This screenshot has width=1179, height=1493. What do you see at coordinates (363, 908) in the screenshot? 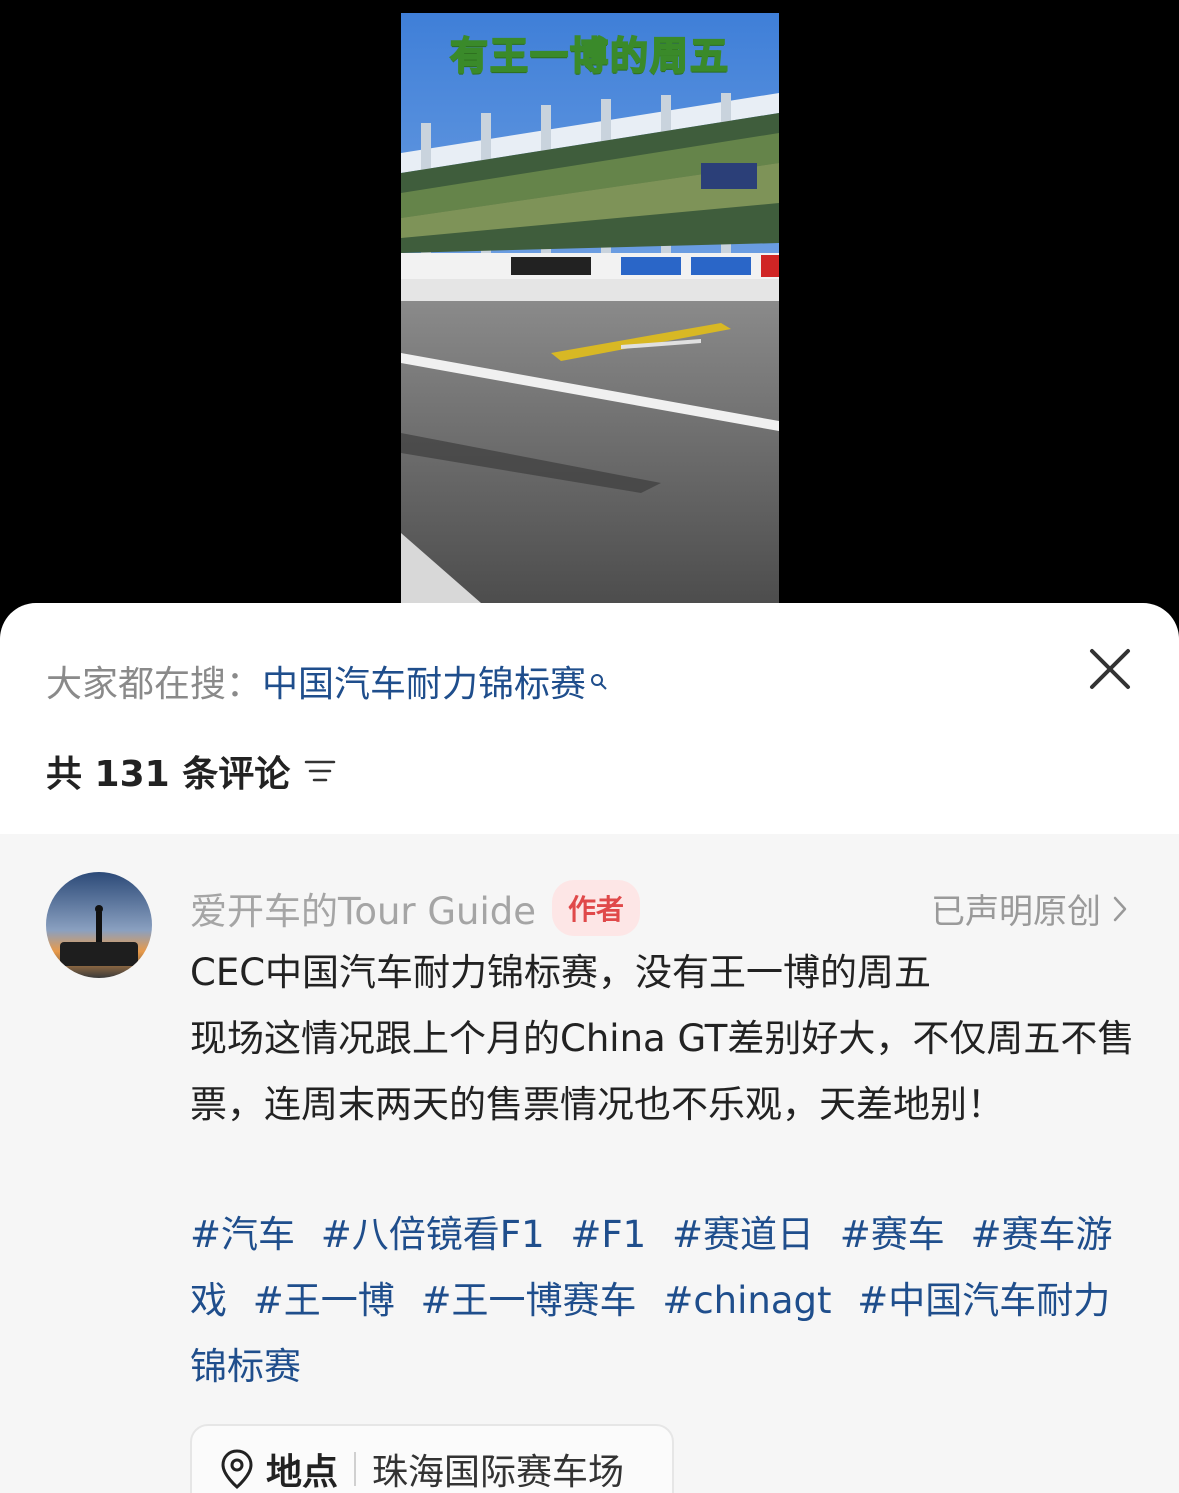
I see `author-name: 爱开车的Tour Guide` at bounding box center [363, 908].